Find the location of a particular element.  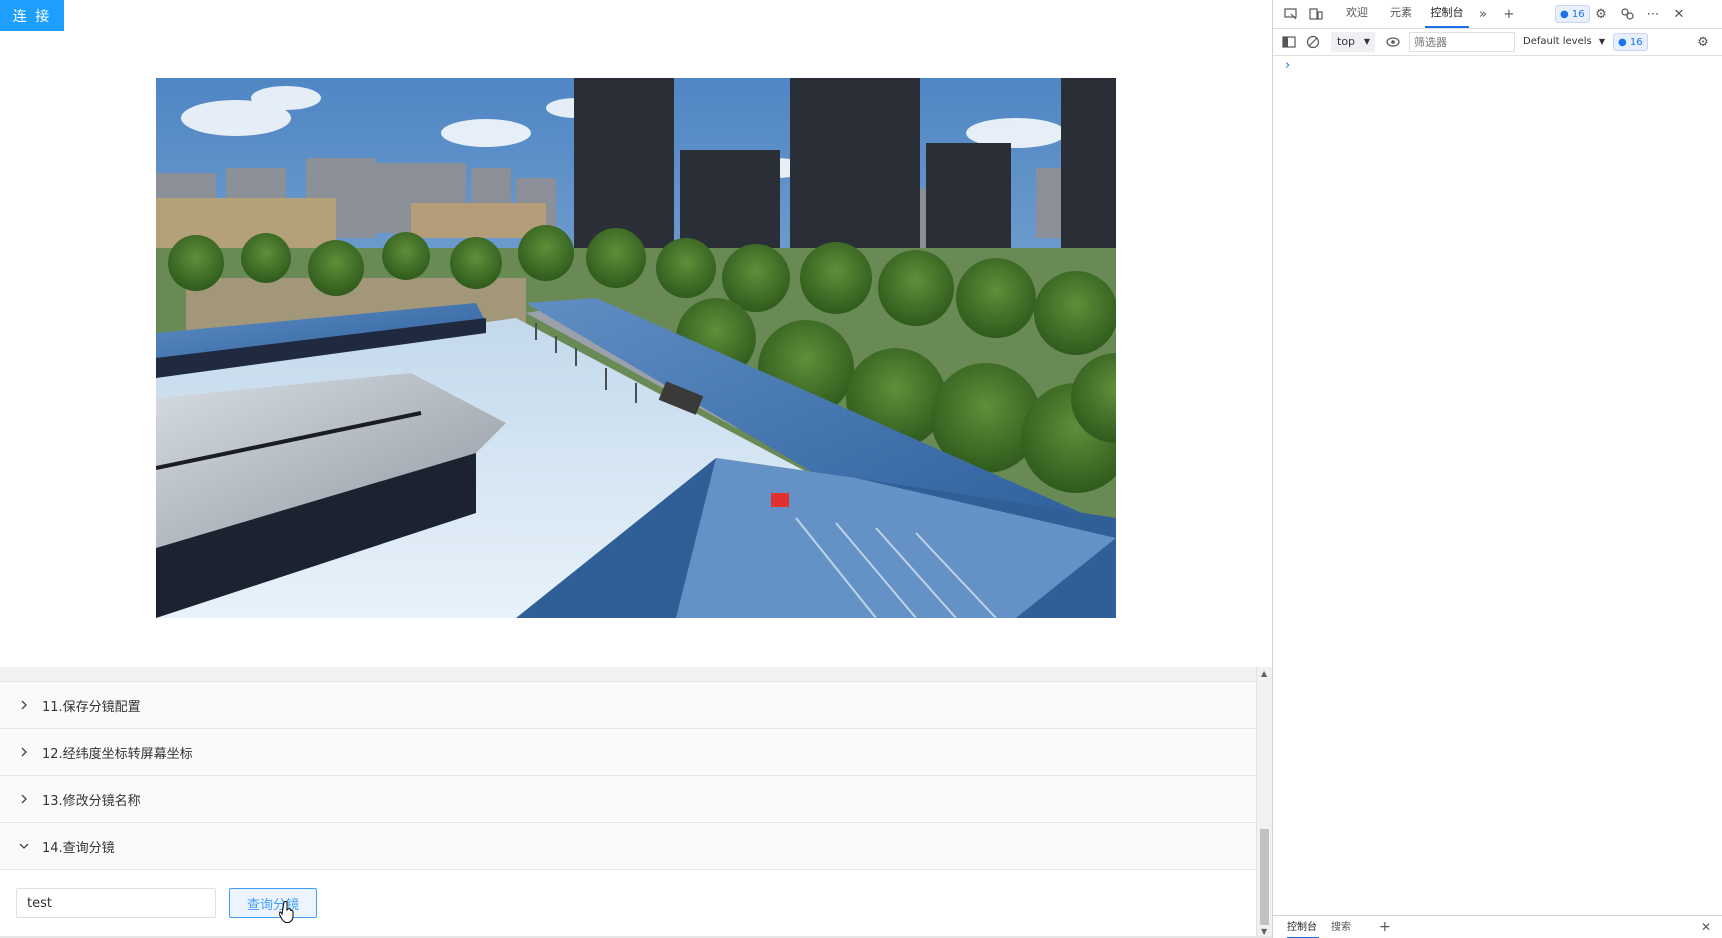

settings-gear-icon: ⚙ is located at coordinates (1601, 14).